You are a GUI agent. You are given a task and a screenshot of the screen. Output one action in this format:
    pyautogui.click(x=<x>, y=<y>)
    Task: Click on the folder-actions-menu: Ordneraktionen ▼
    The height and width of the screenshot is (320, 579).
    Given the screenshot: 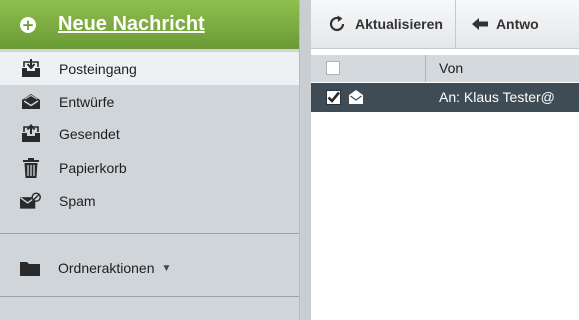 What is the action you would take?
    pyautogui.click(x=149, y=268)
    